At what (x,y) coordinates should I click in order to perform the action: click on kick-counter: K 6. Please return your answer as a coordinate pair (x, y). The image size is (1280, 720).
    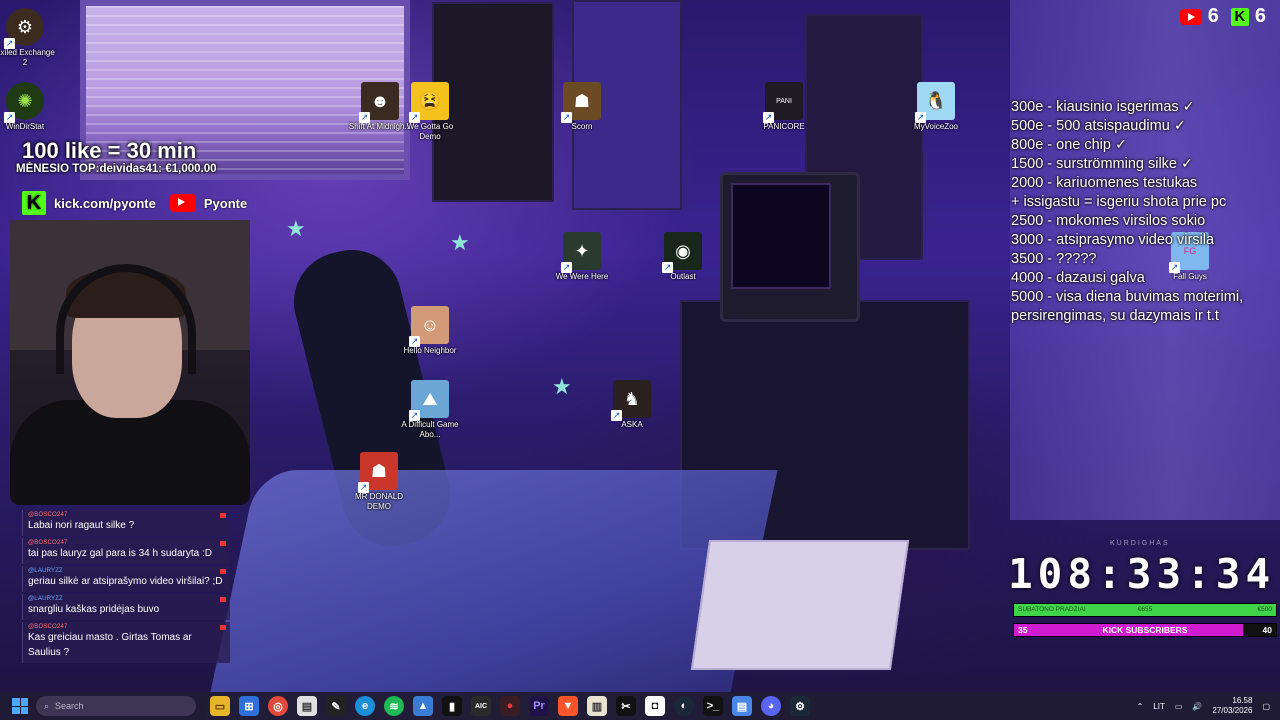
    Looking at the image, I should click on (1248, 16).